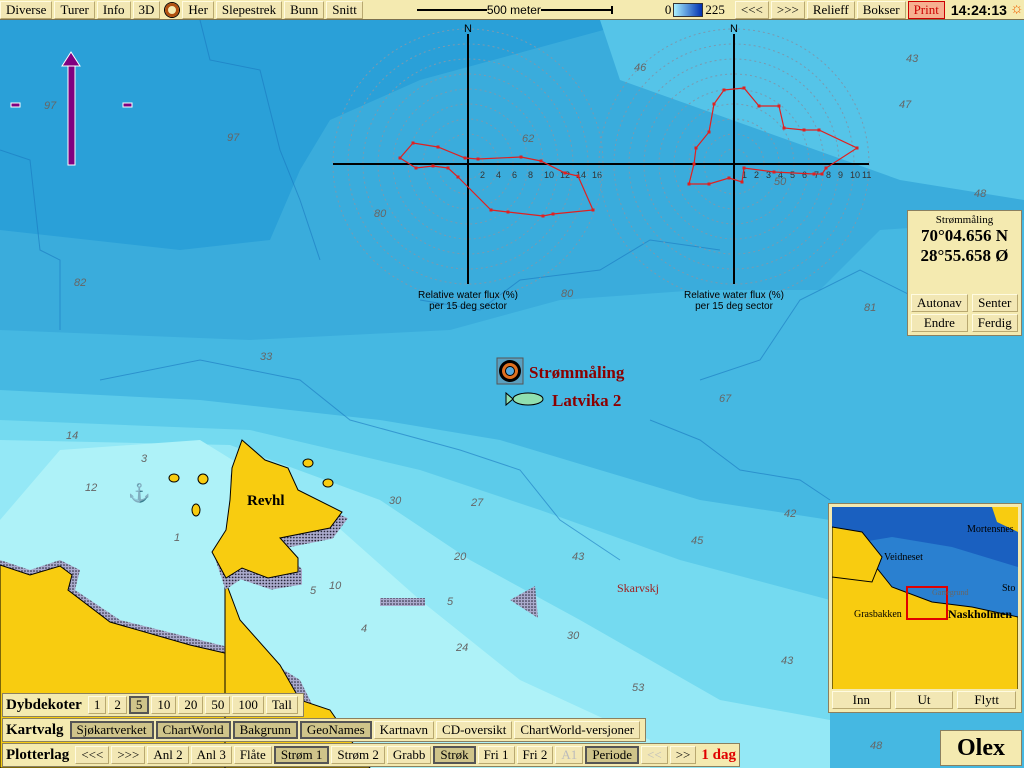 This screenshot has height=768, width=1024. I want to click on olex-logo: Olex, so click(981, 748).